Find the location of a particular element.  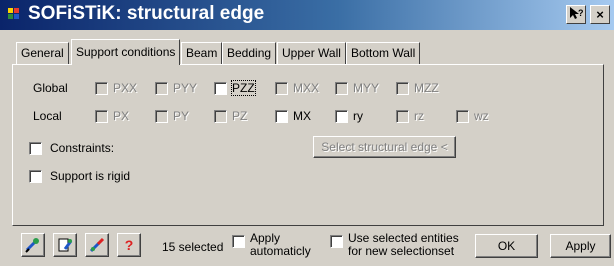

mx-checkbox is located at coordinates (281, 116).